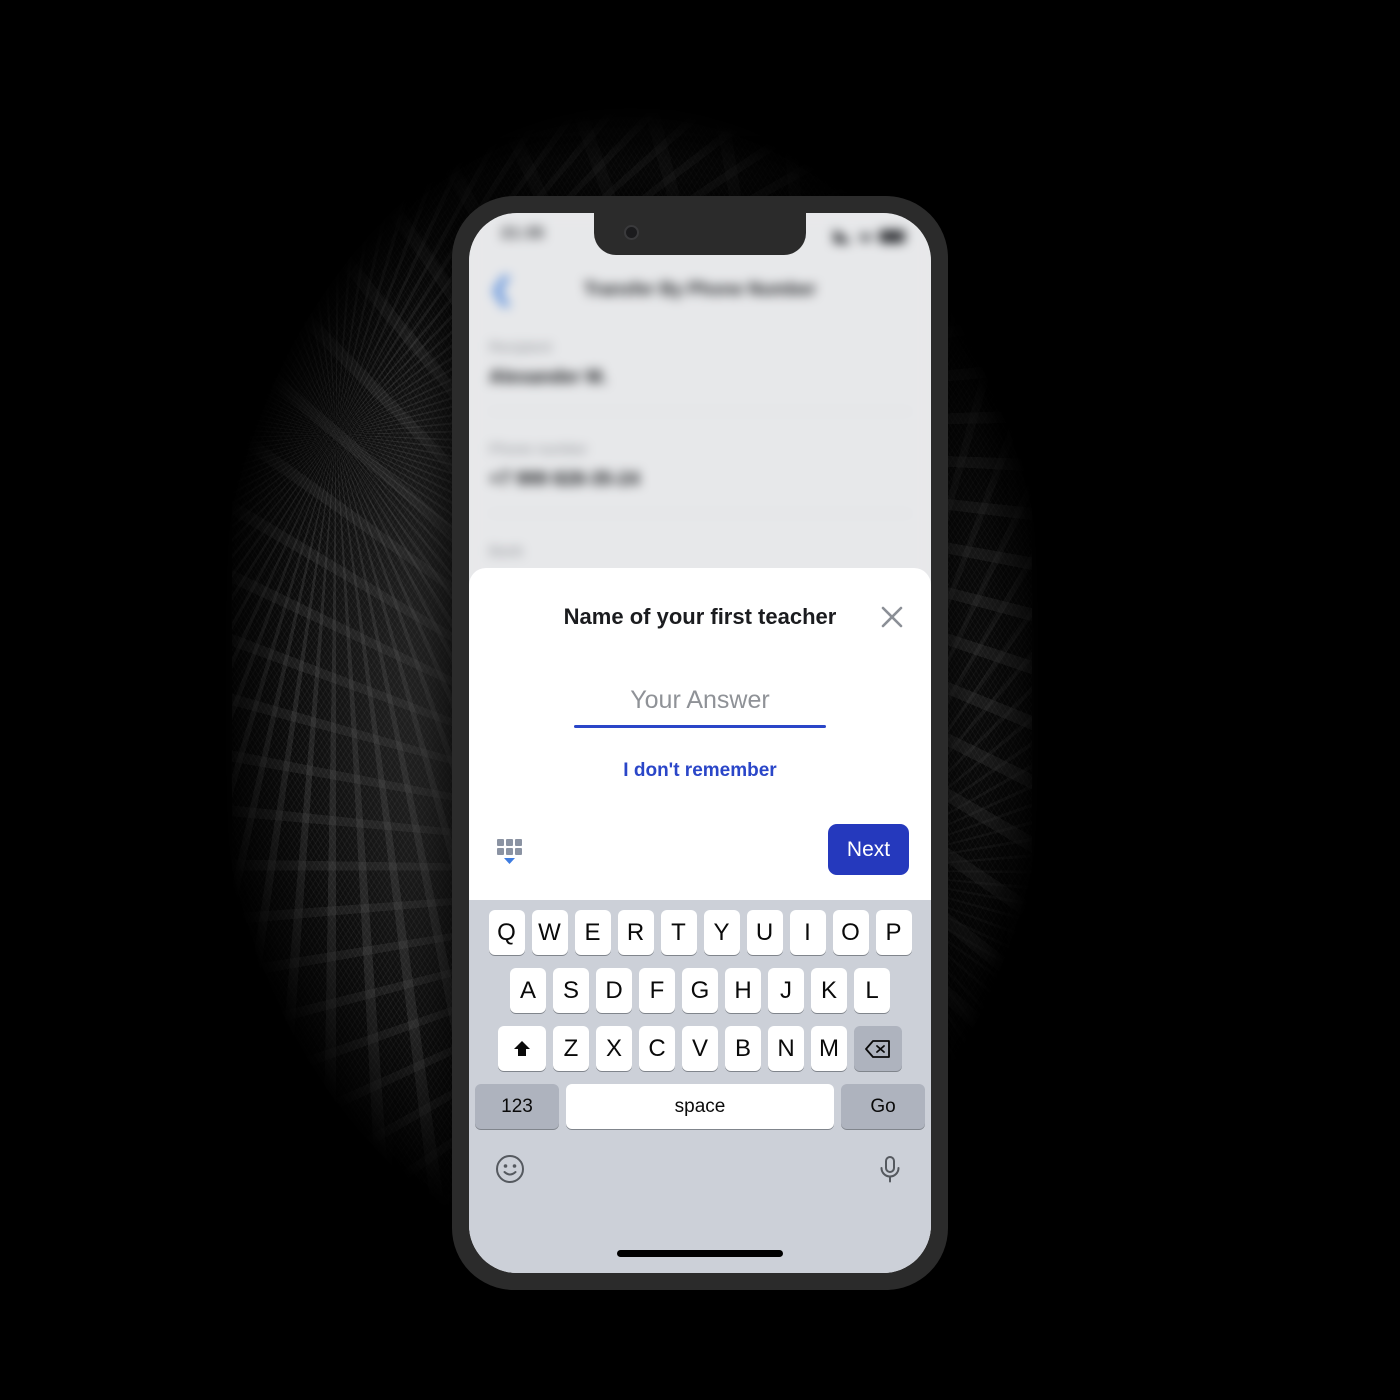 The image size is (1400, 1400). I want to click on front-camera-icon, so click(631, 232).